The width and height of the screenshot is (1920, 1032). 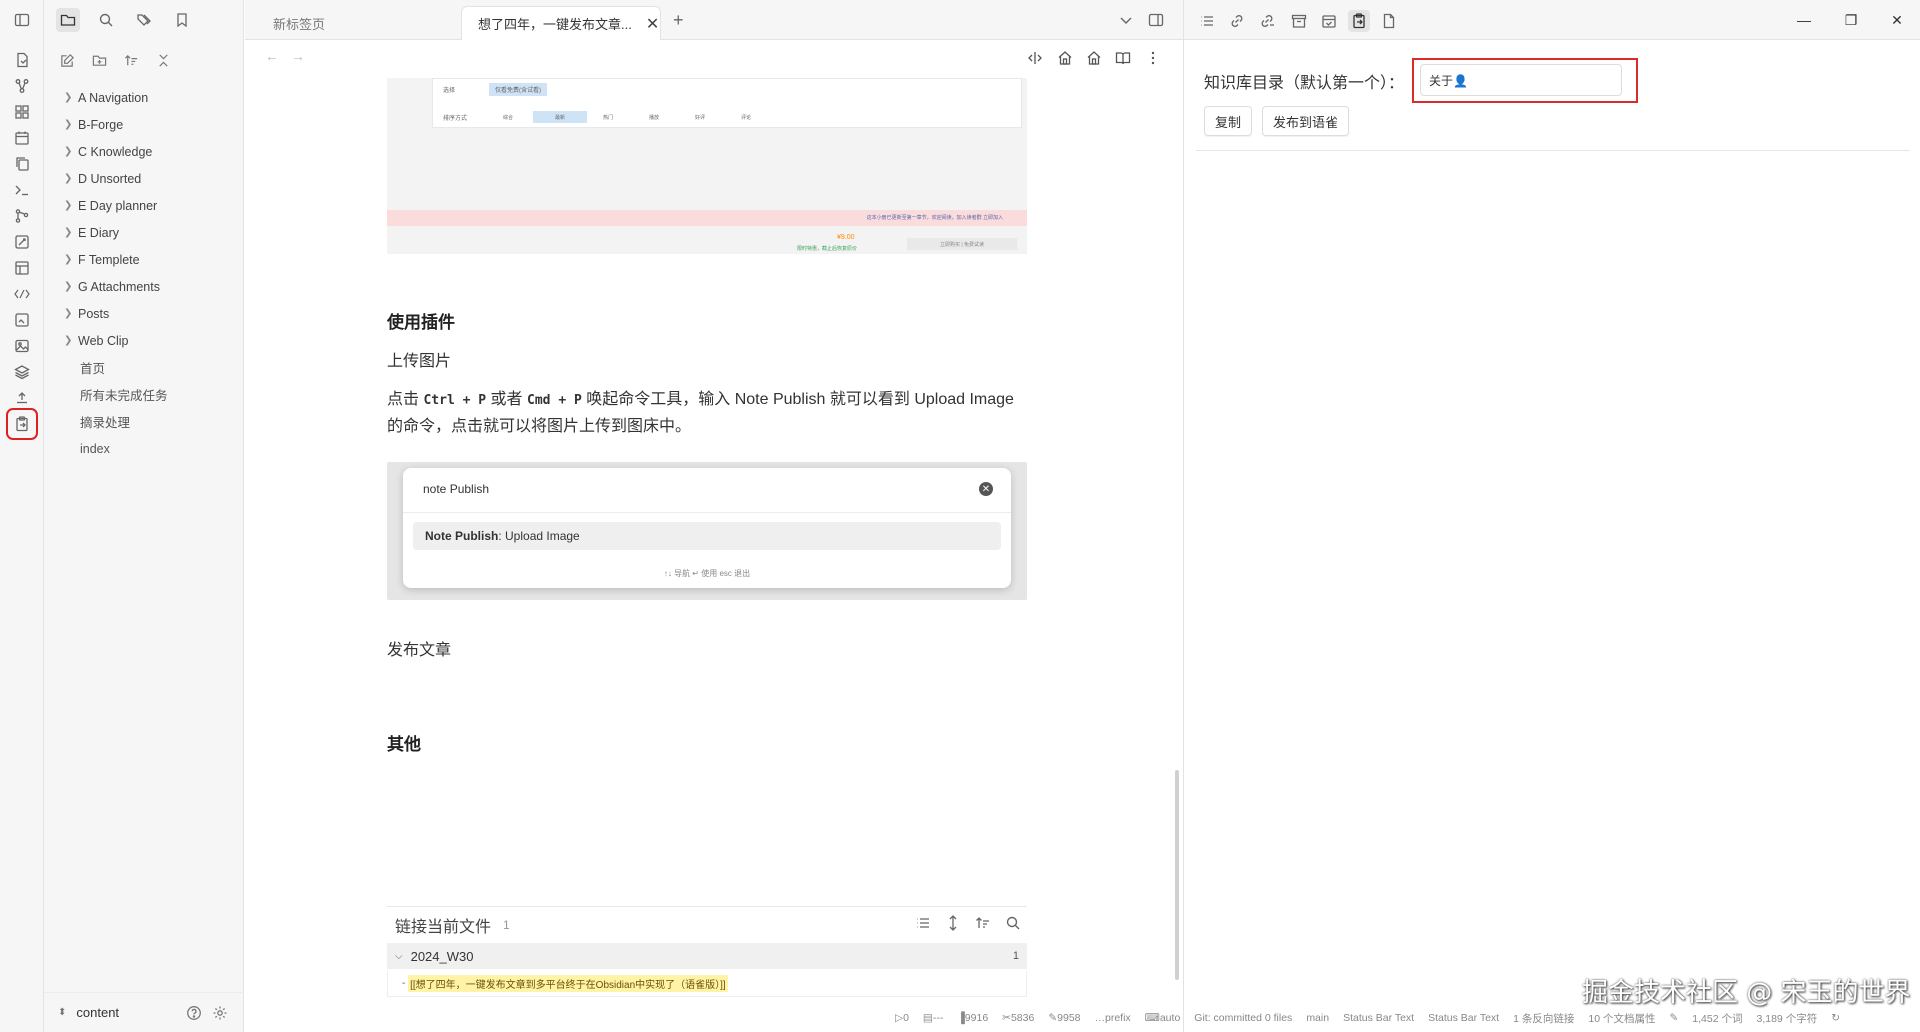 I want to click on right-sidebar-toggle-icon, so click(x=1156, y=21).